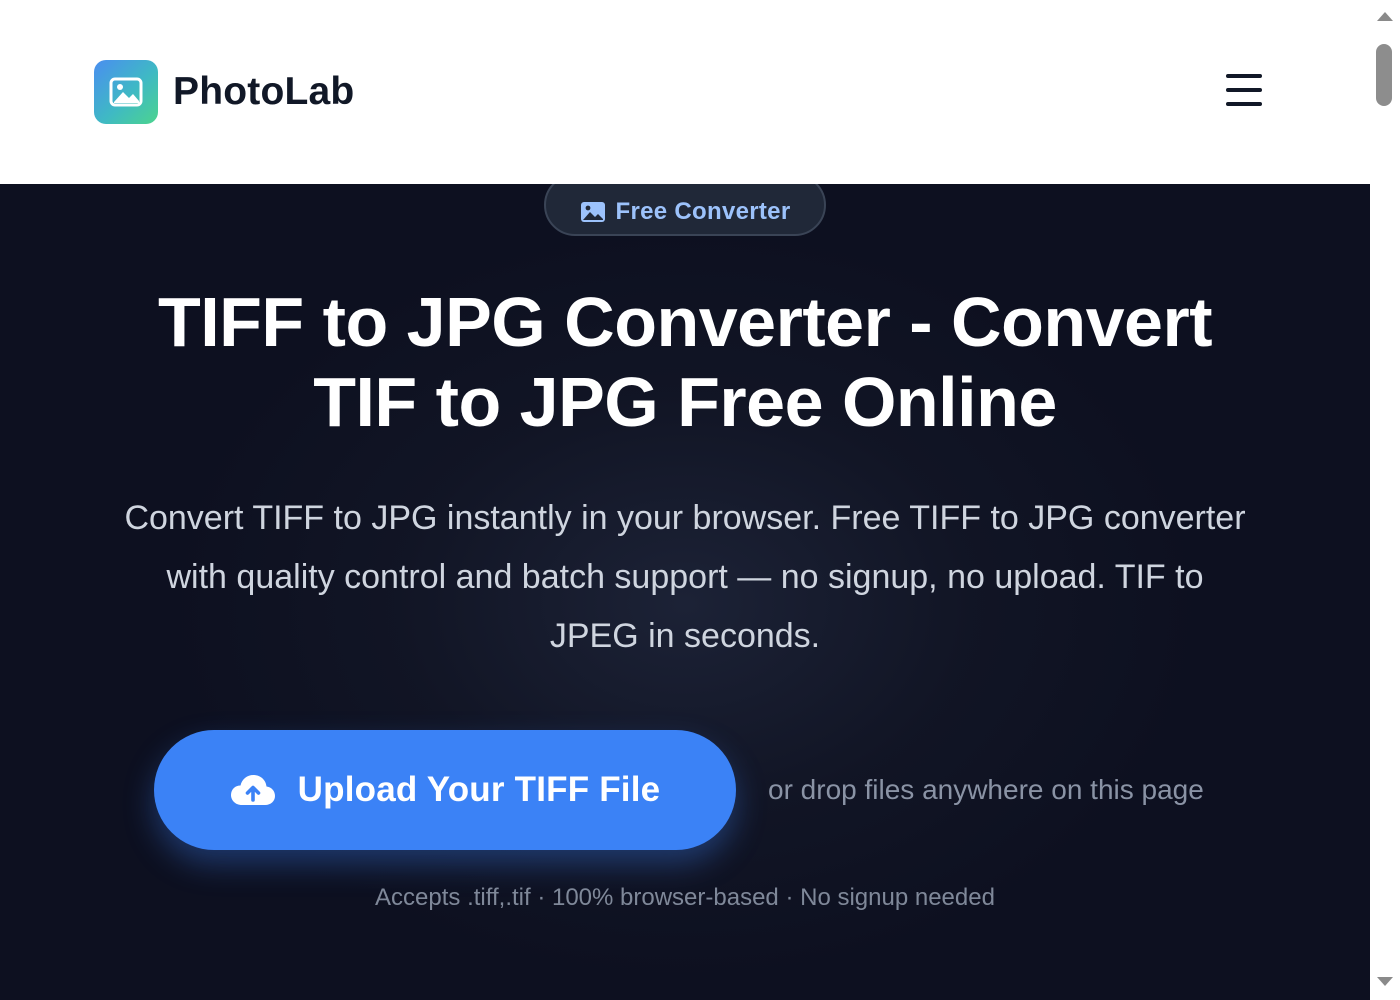 This screenshot has height=1000, width=1400. I want to click on cloud-upload-icon, so click(252, 790).